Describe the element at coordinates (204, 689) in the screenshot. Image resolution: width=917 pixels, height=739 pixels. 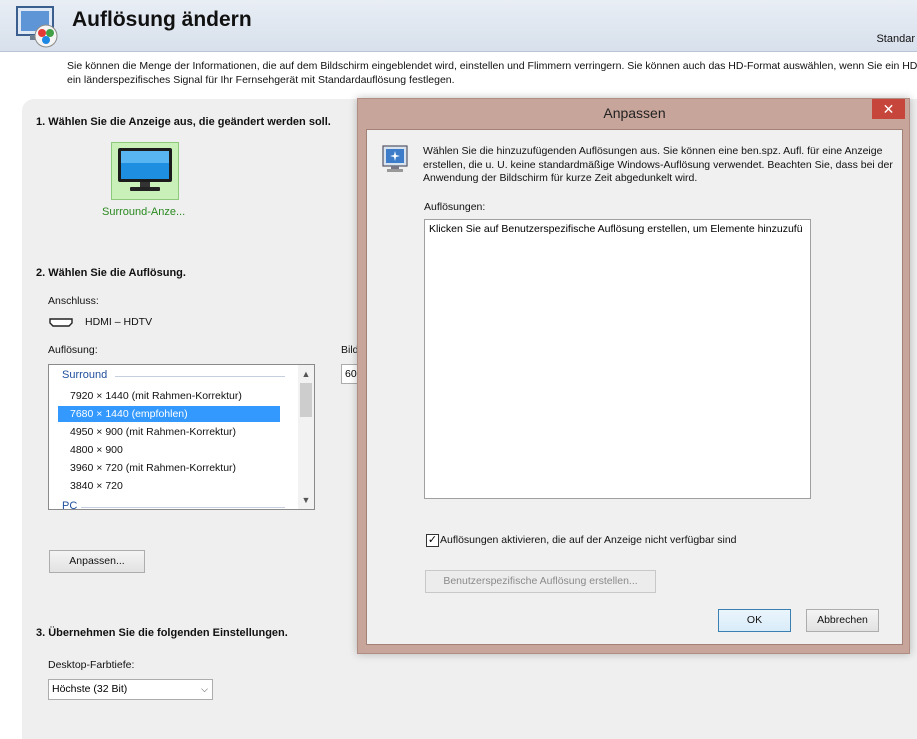
I see `chevron-down-icon: ⌵` at that location.